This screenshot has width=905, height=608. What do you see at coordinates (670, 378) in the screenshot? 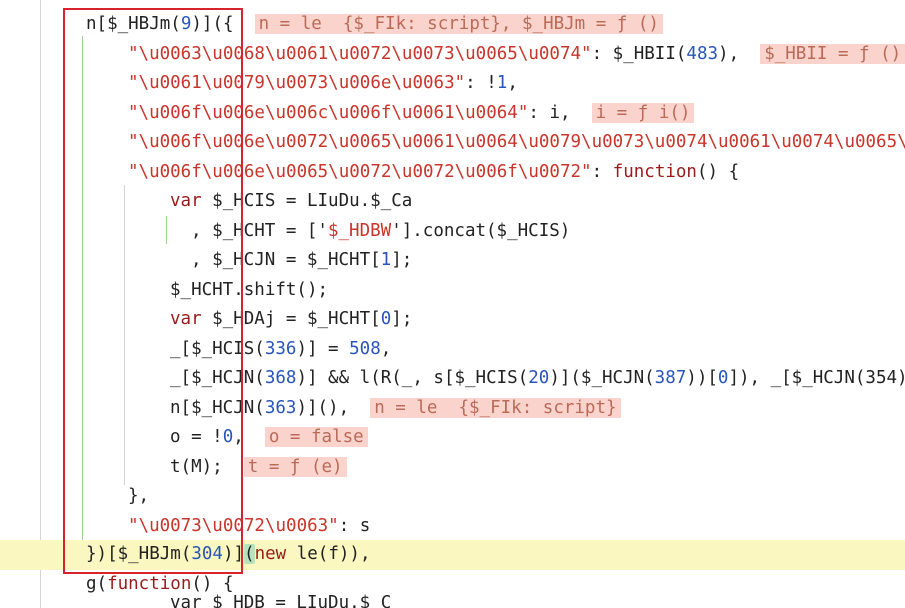
I see `number-literal: 387` at bounding box center [670, 378].